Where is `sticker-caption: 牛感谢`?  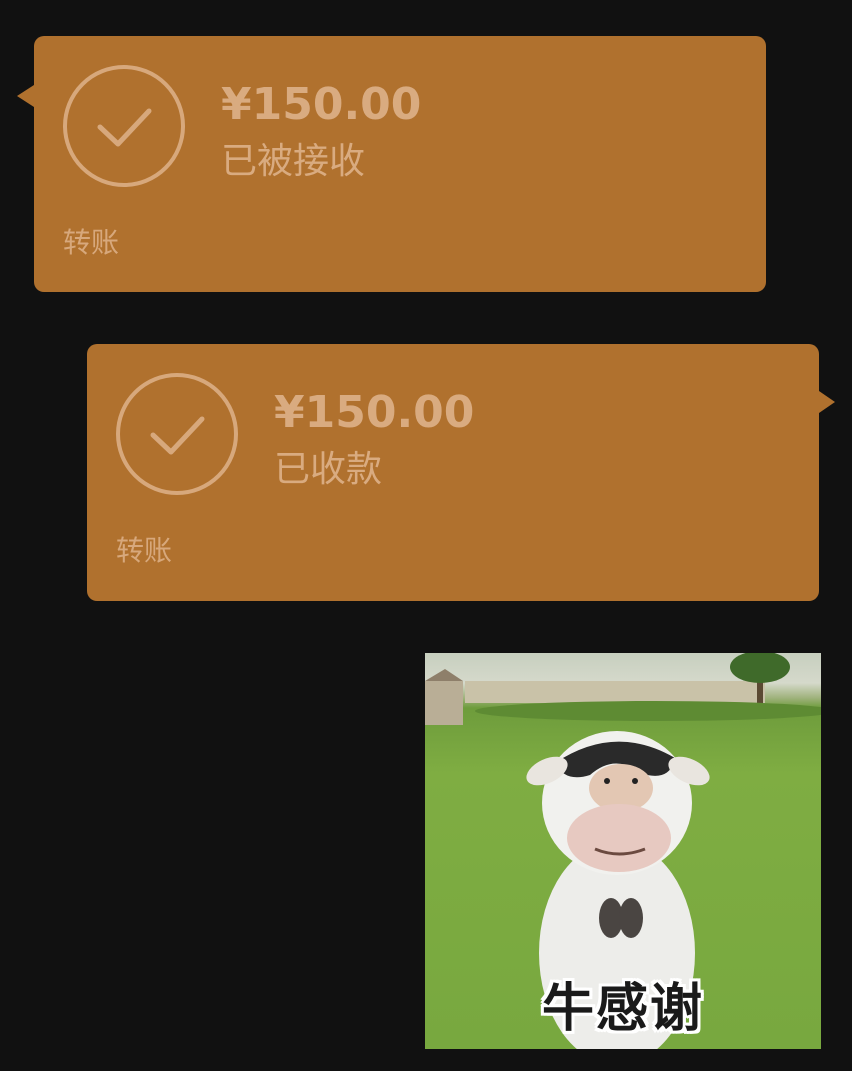
sticker-caption: 牛感谢 is located at coordinates (622, 1009).